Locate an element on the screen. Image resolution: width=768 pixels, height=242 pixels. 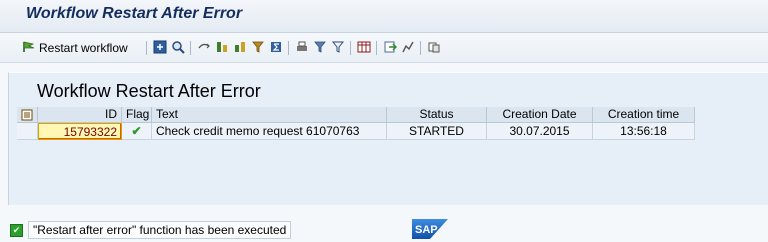
set-filter-icon is located at coordinates (258, 47).